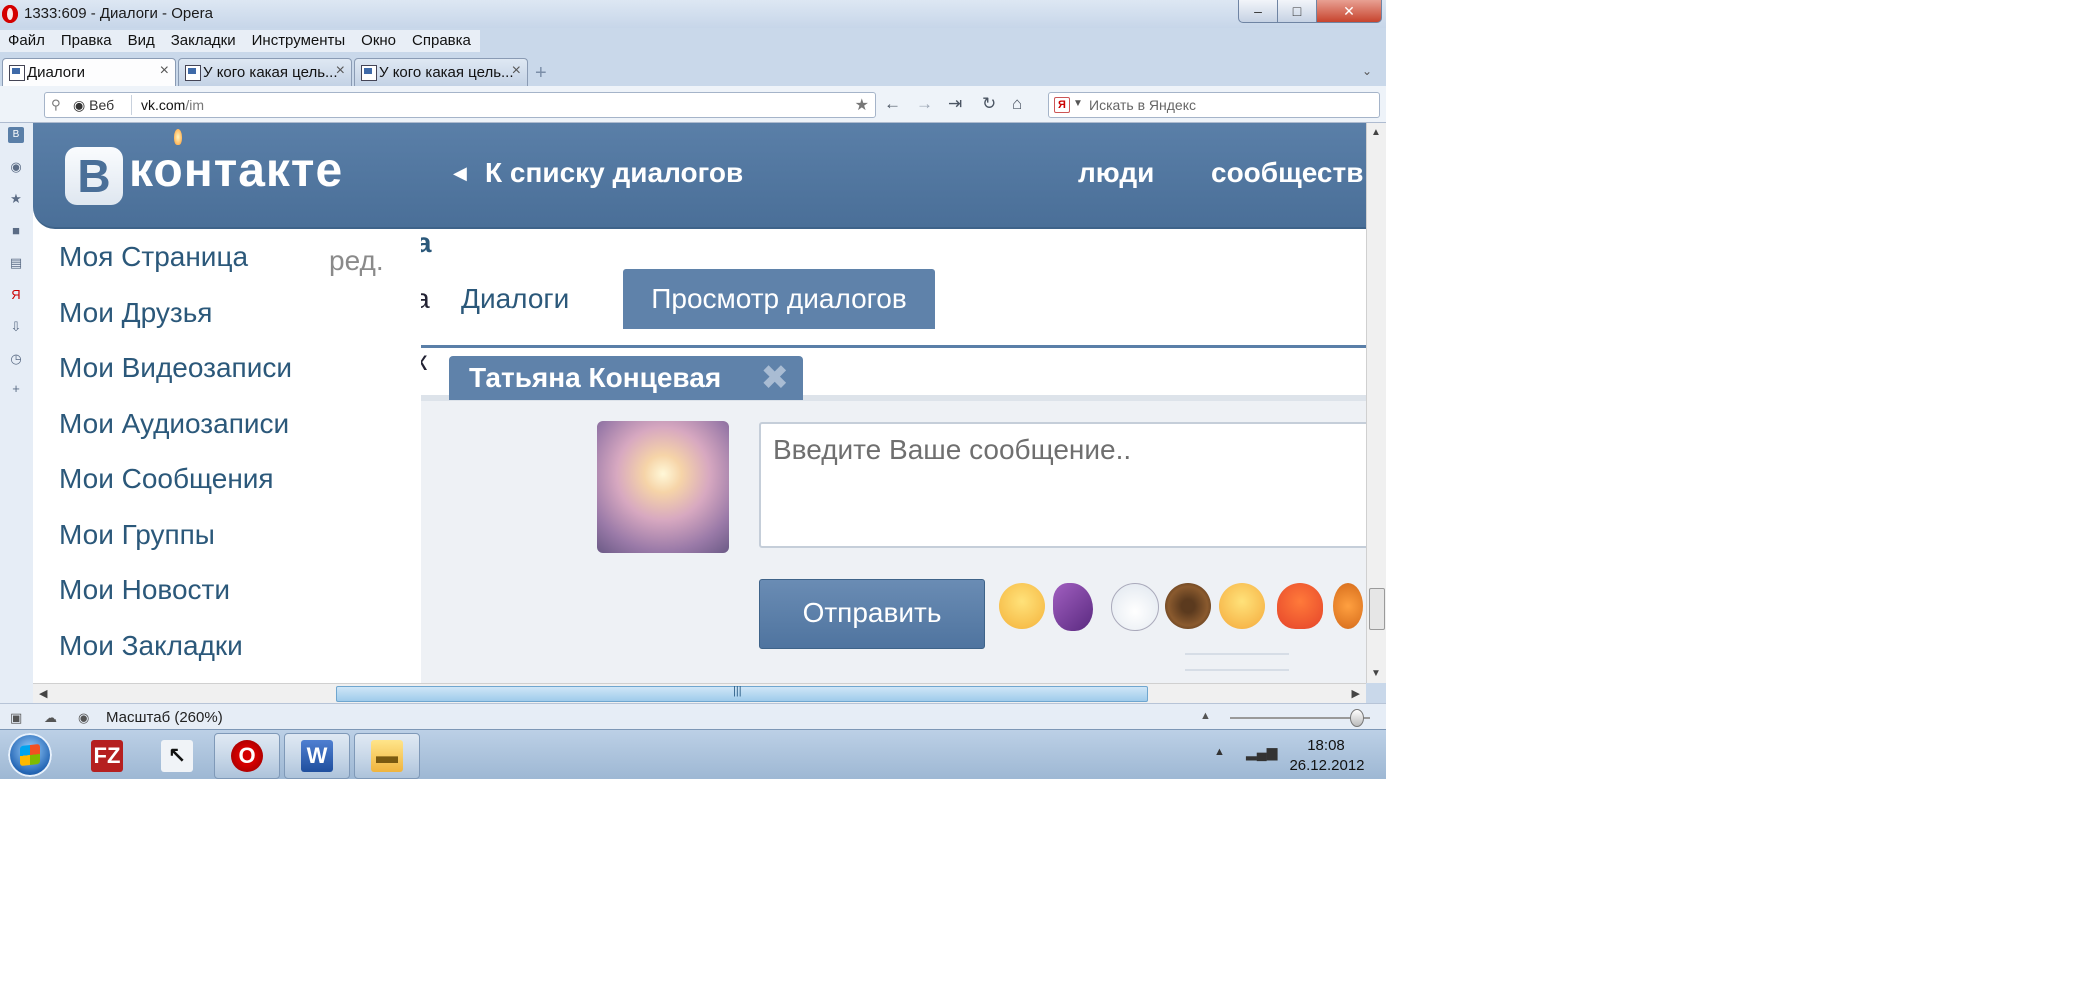 The image size is (2078, 990). I want to click on panel-toggle-icon: ▣, so click(16, 718).